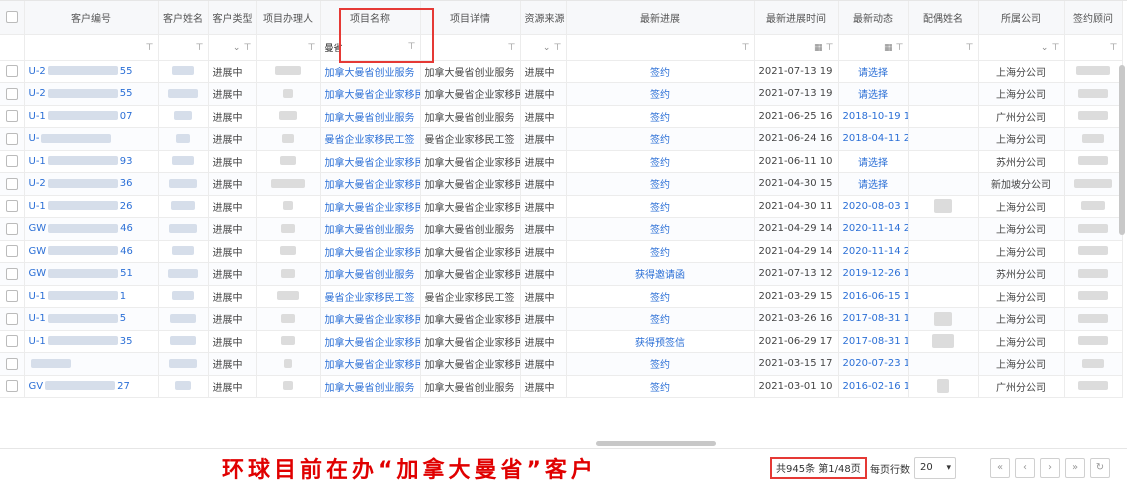  I want to click on filter-cell-progress: ⊤, so click(660, 47).